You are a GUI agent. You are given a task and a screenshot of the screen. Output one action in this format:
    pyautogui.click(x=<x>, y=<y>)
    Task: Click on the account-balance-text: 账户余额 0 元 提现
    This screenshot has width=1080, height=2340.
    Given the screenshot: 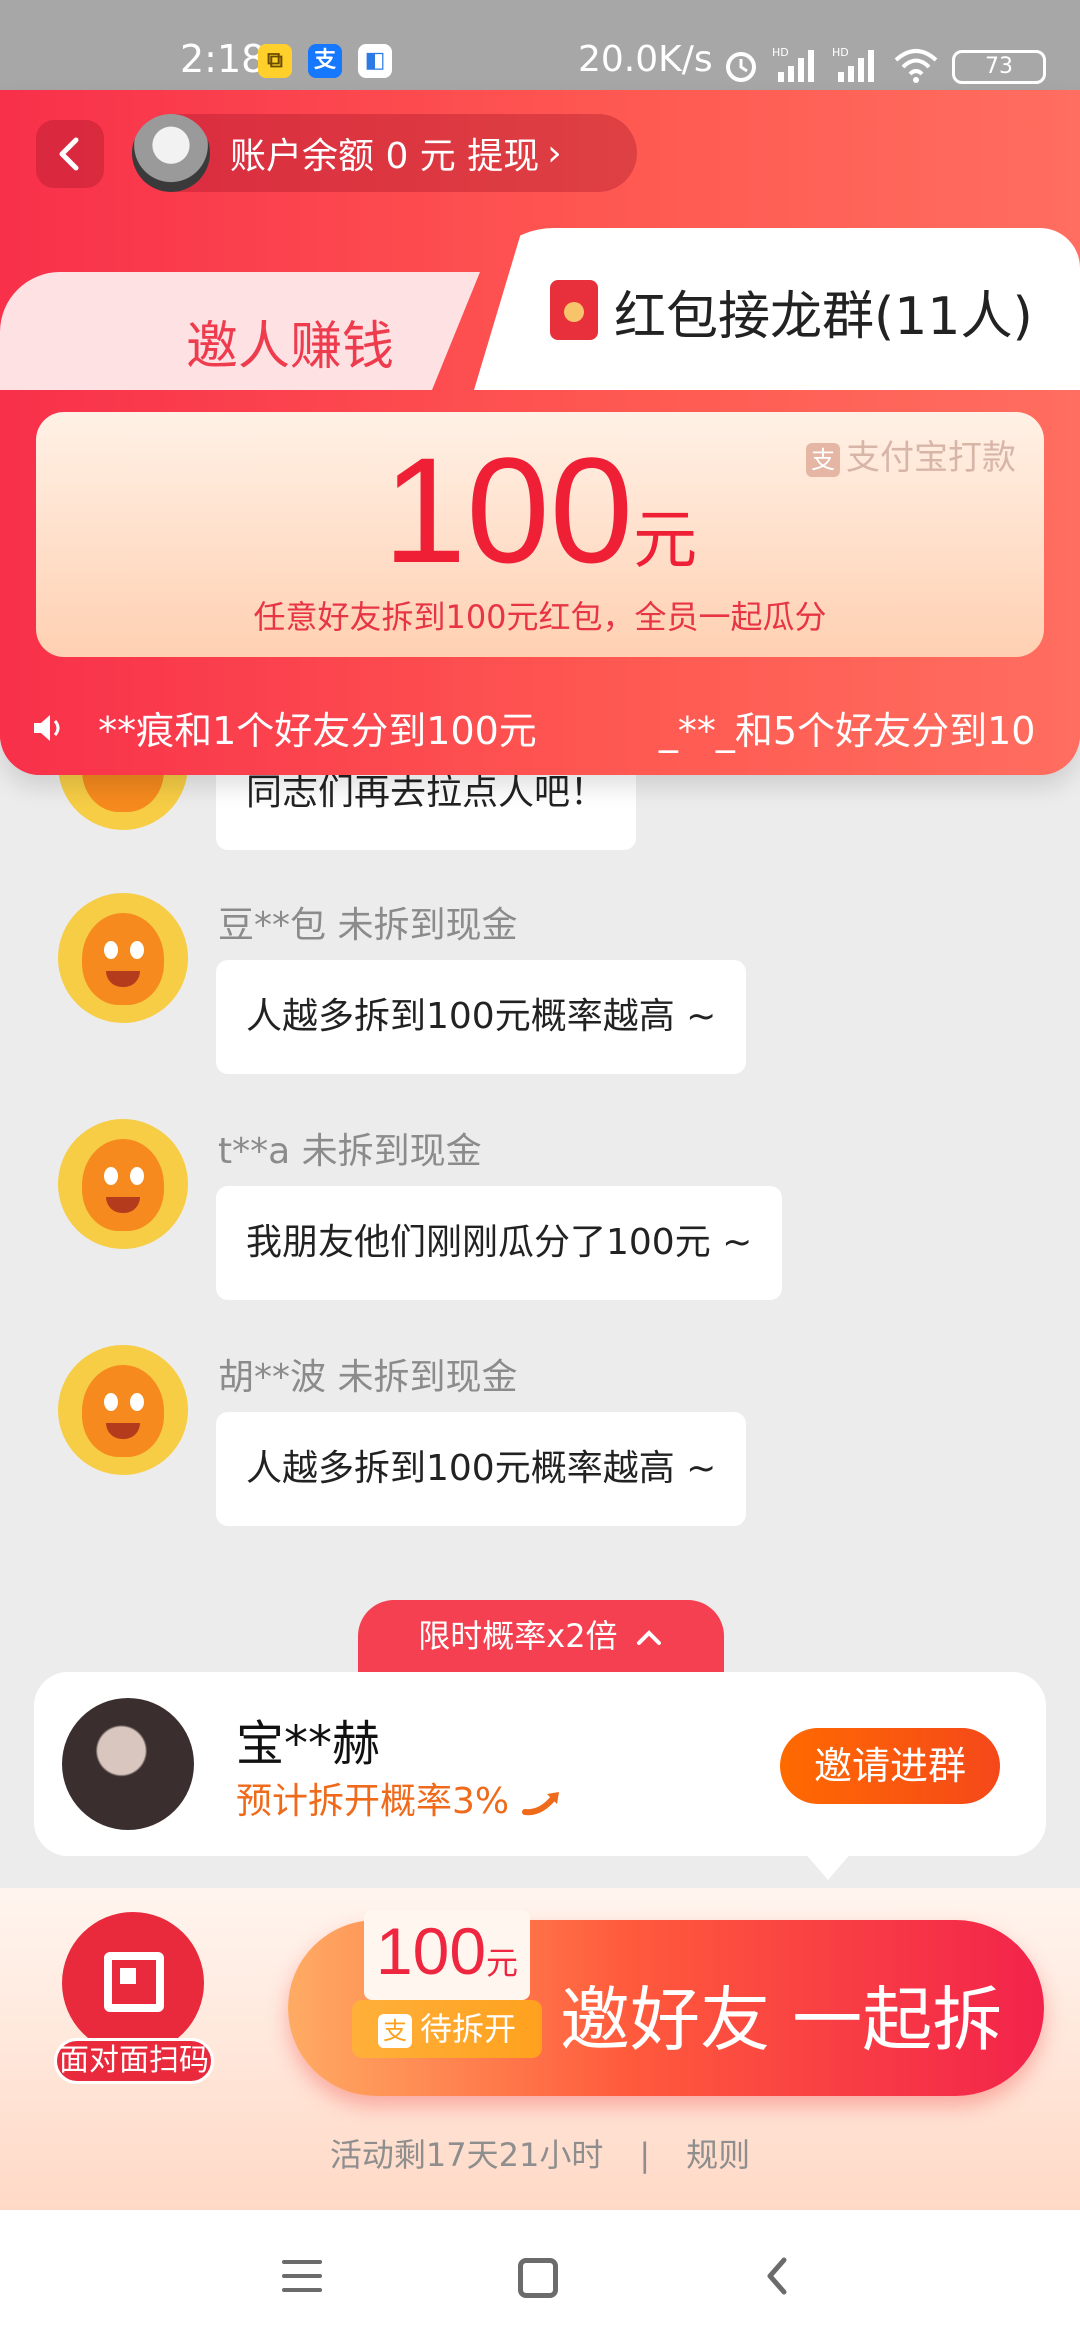 What is the action you would take?
    pyautogui.click(x=385, y=156)
    